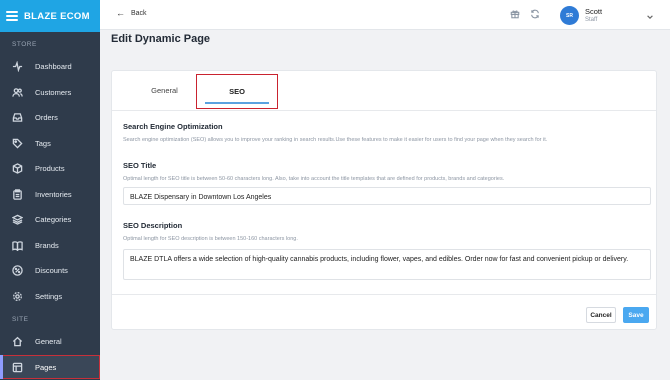  What do you see at coordinates (120, 13) in the screenshot?
I see `arrow-left-icon: ←` at bounding box center [120, 13].